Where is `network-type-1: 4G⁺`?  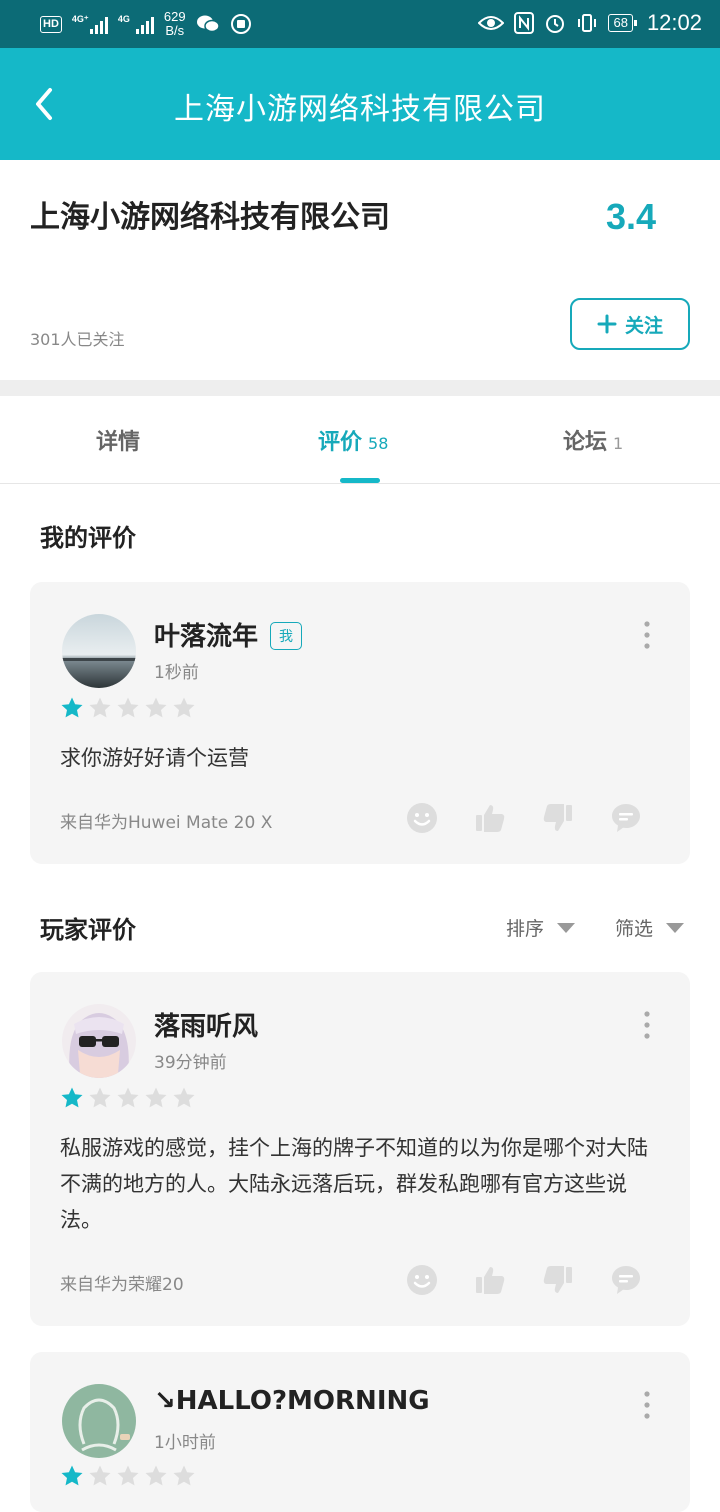
network-type-1: 4G⁺ is located at coordinates (80, 19).